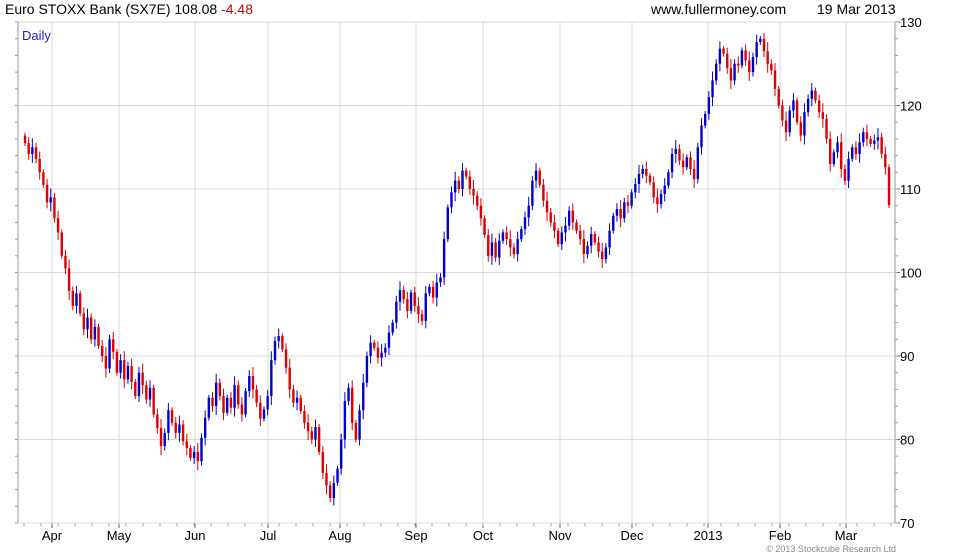 The height and width of the screenshot is (560, 980). I want to click on period-label: Daily, so click(36, 35).